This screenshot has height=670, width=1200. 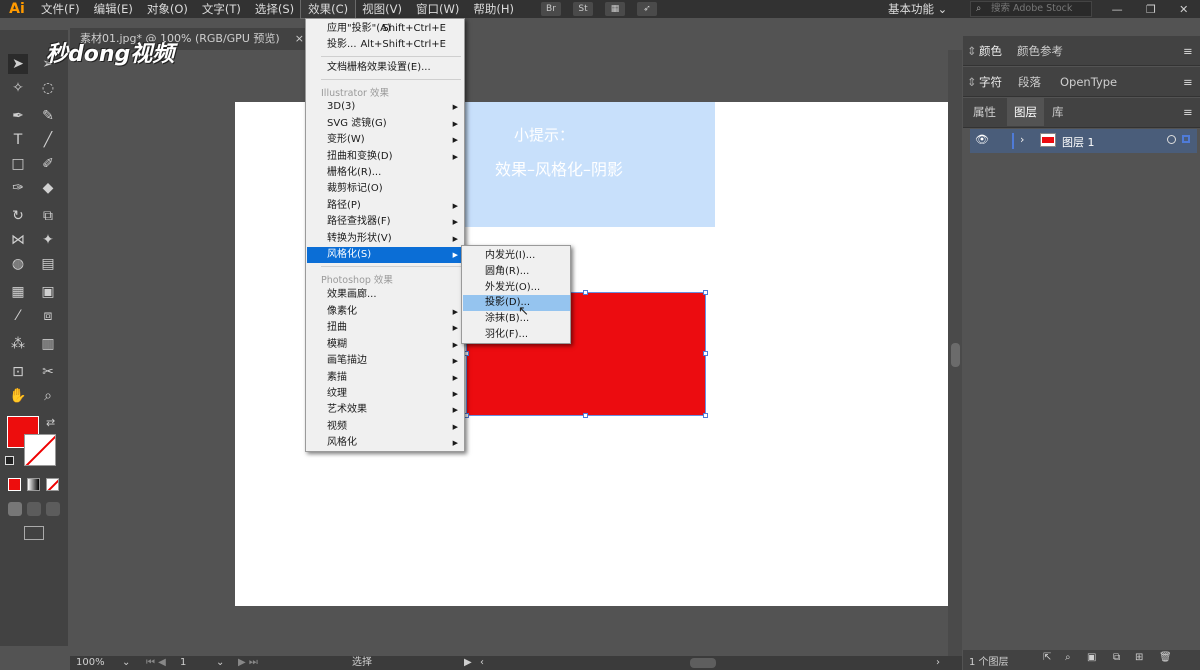 I want to click on menu-item-stylize: 风格化(S) ▶, so click(x=385, y=255).